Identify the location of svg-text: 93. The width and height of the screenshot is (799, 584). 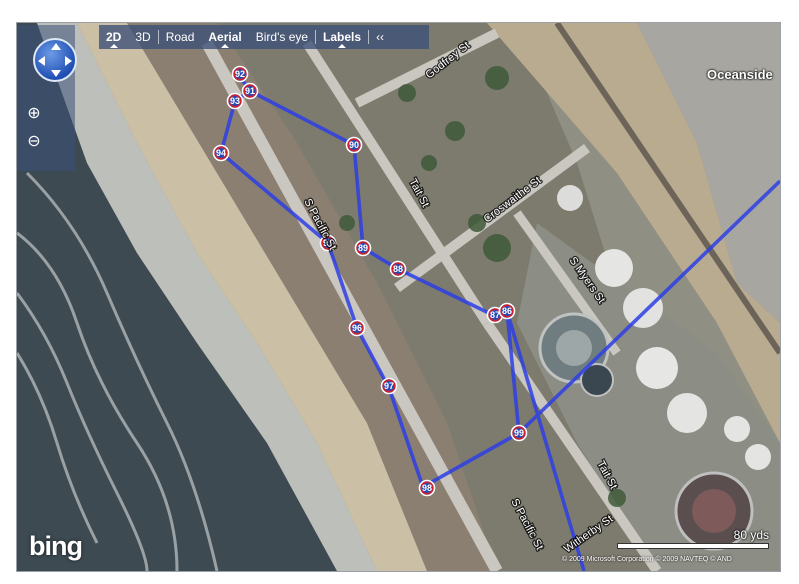
(235, 101).